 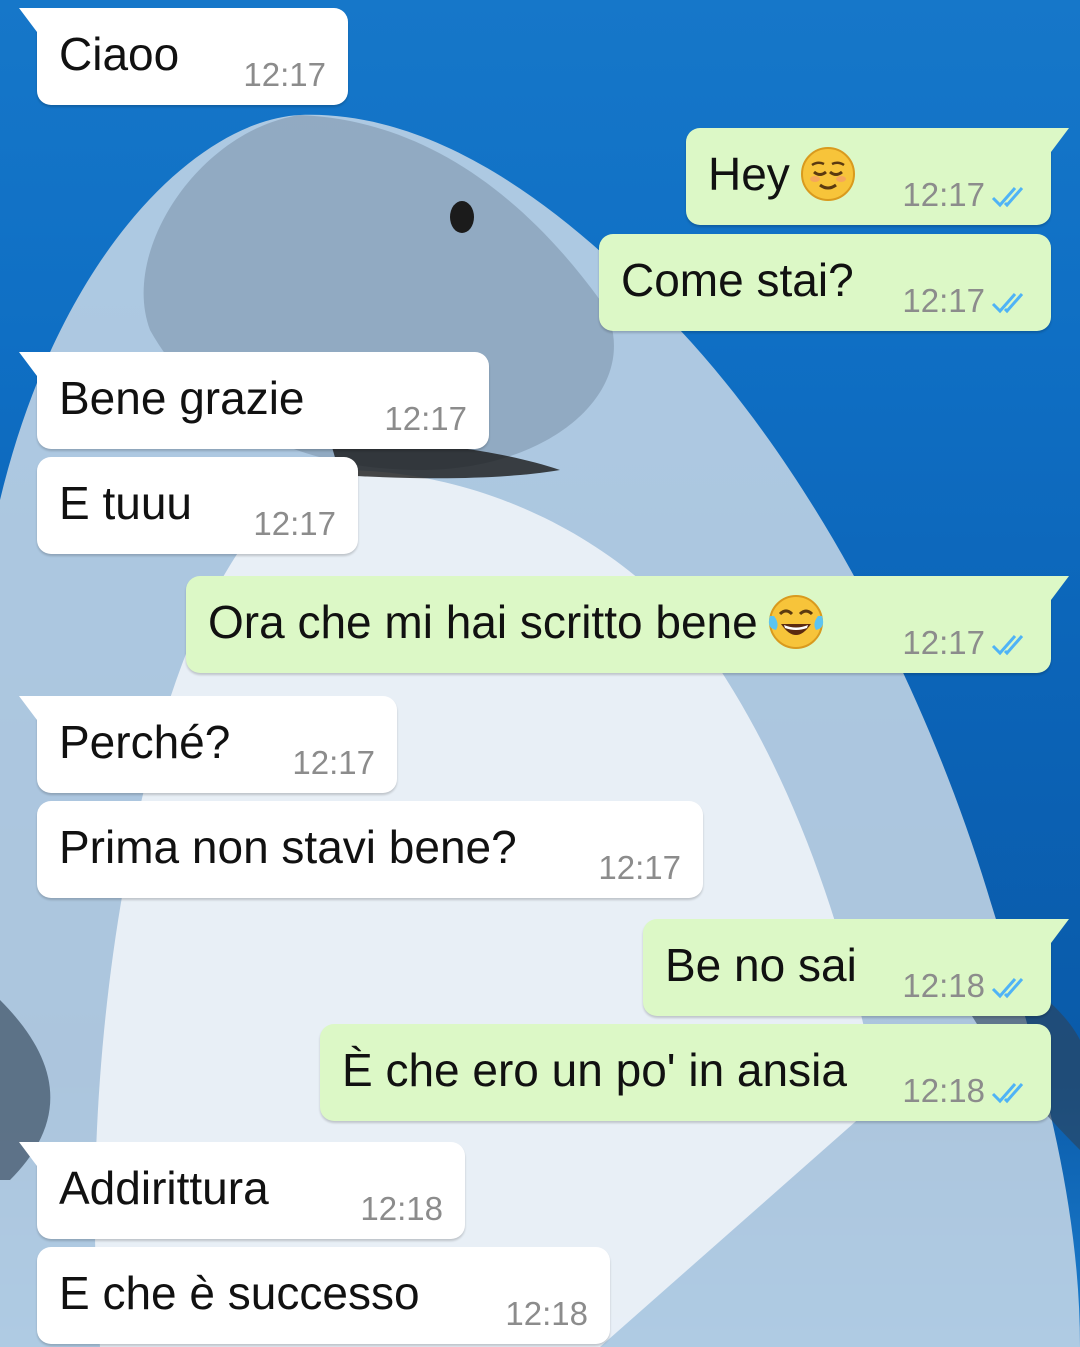 What do you see at coordinates (197, 505) in the screenshot?
I see `message-bubble-incoming: E tuuu 12:17` at bounding box center [197, 505].